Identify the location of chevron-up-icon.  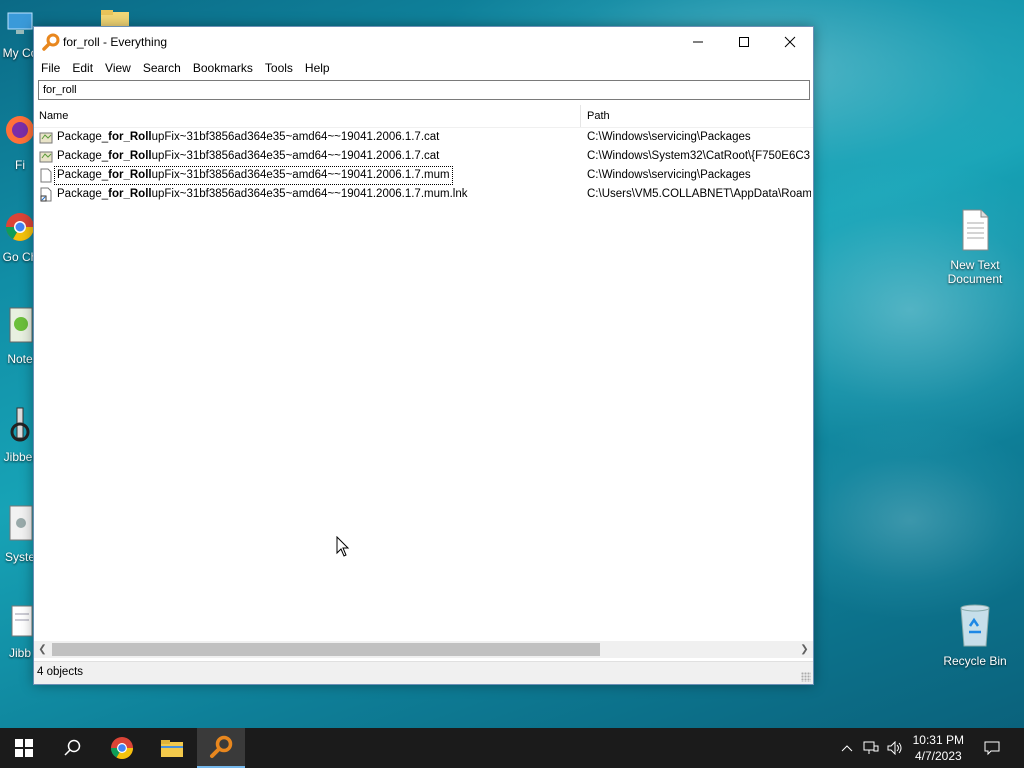
(847, 748).